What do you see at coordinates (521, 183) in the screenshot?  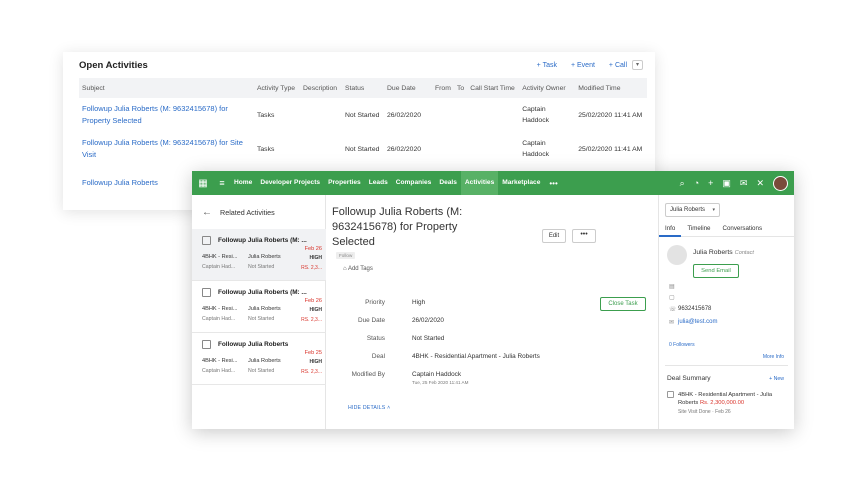 I see `nav-item-marketplace: Marketplace` at bounding box center [521, 183].